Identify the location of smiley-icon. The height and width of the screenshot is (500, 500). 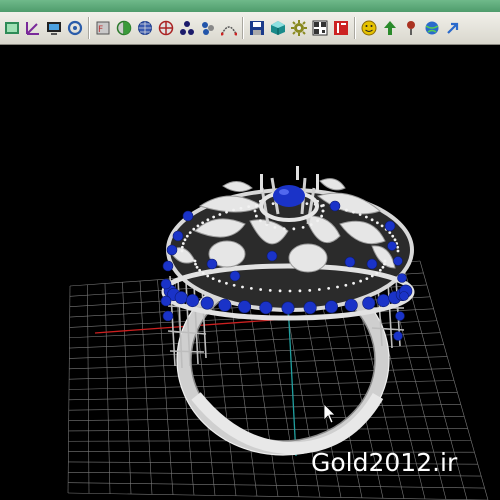
(369, 28).